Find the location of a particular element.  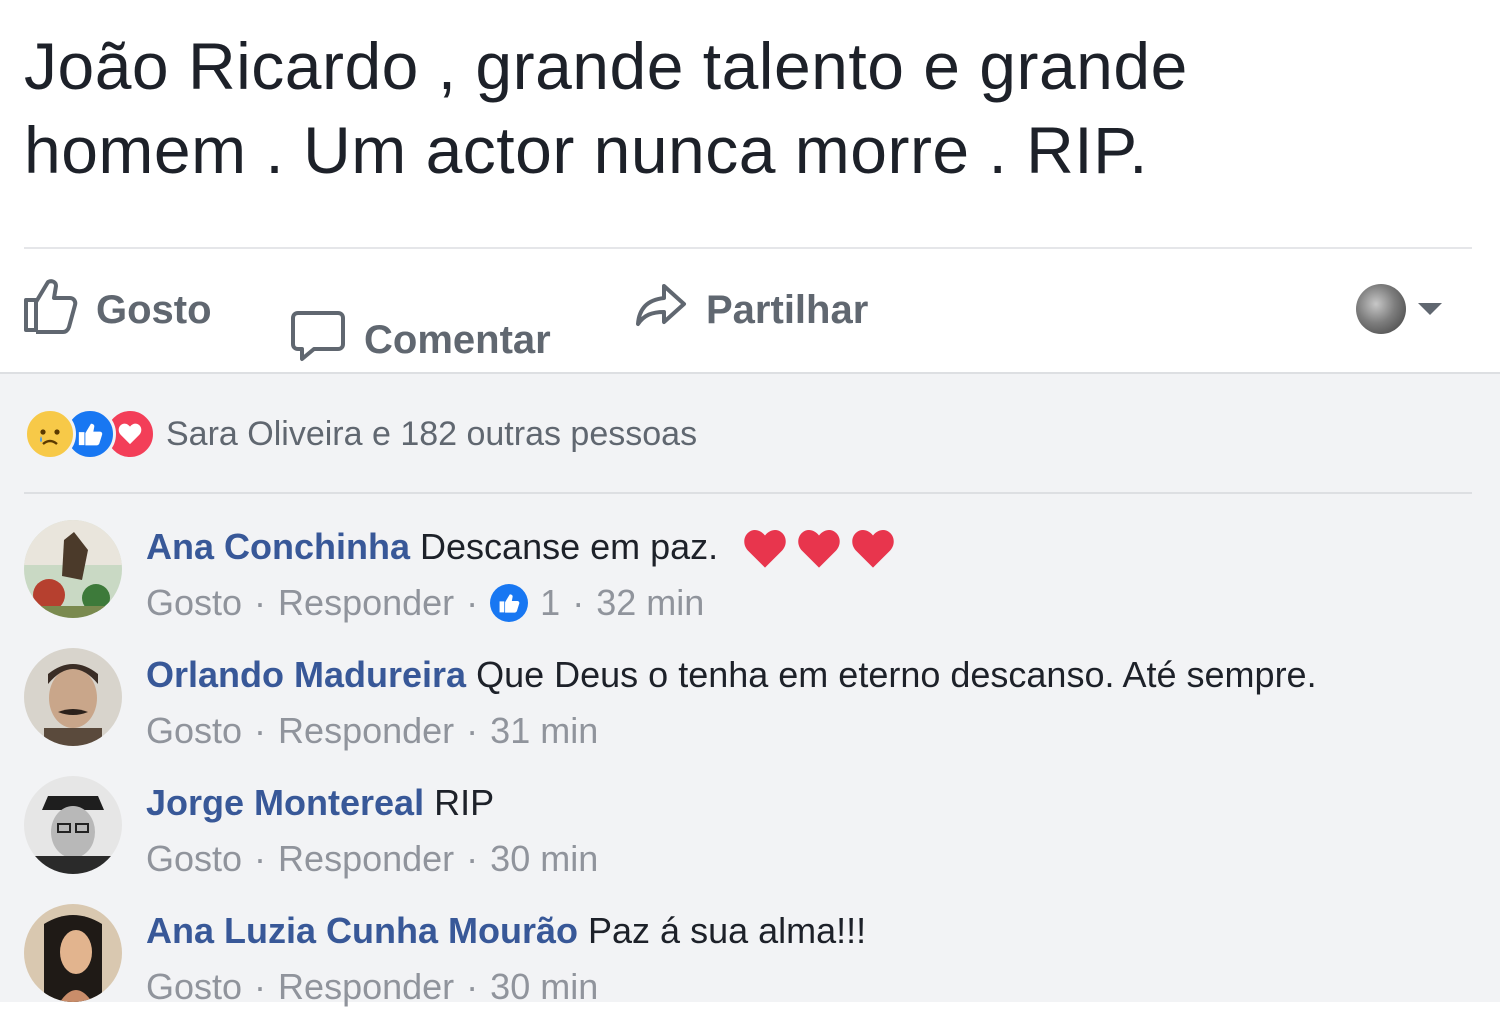

comment-meta: Gosto · Responder · 1 · 32 min is located at coordinates (425, 603).